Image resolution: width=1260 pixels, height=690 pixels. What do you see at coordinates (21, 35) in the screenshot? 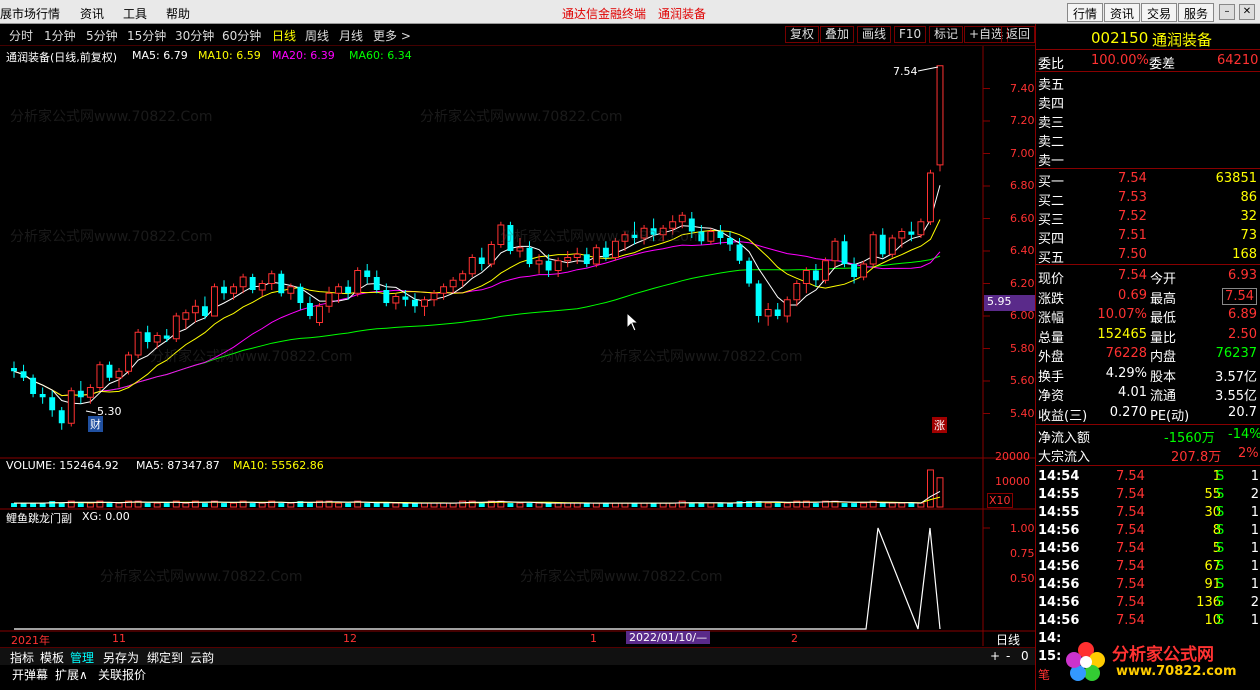
I see `period-fenshi: 分时` at bounding box center [21, 35].